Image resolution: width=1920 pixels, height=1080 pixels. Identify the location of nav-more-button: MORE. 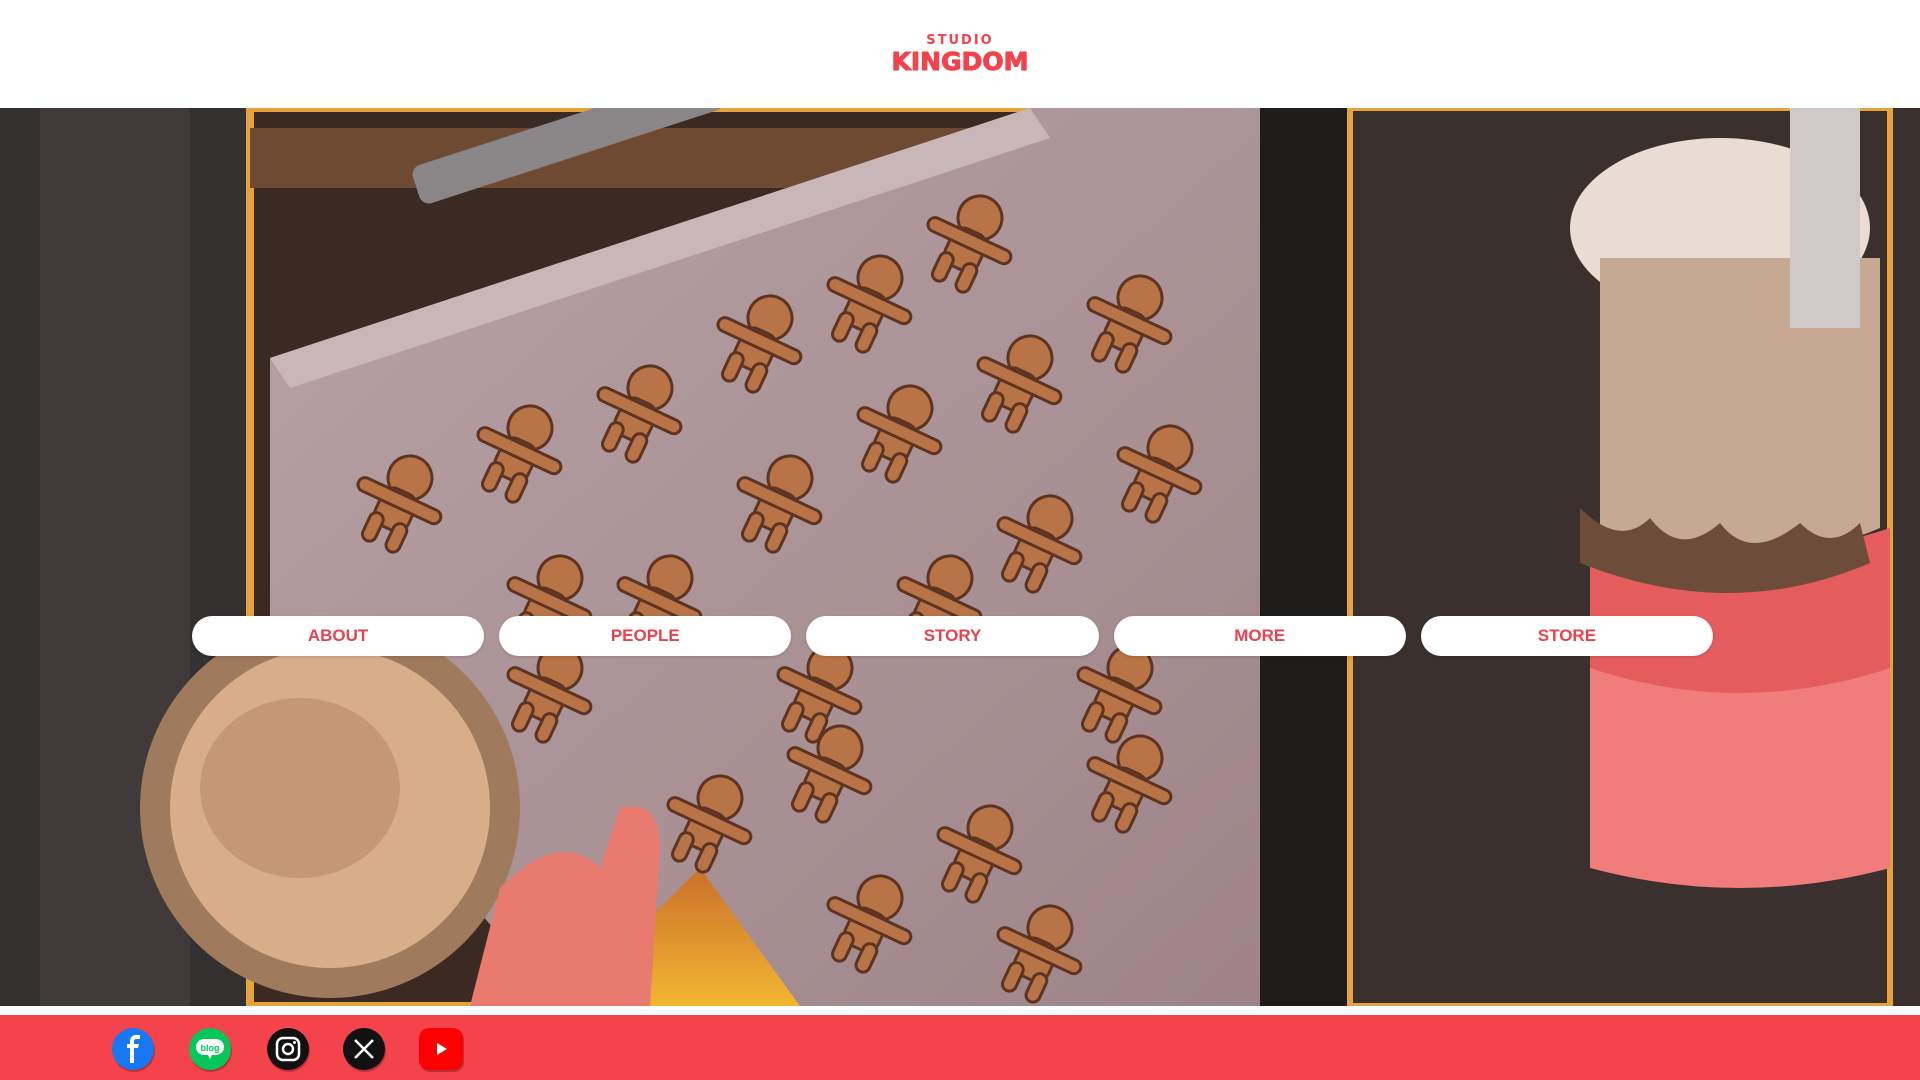
(1259, 636).